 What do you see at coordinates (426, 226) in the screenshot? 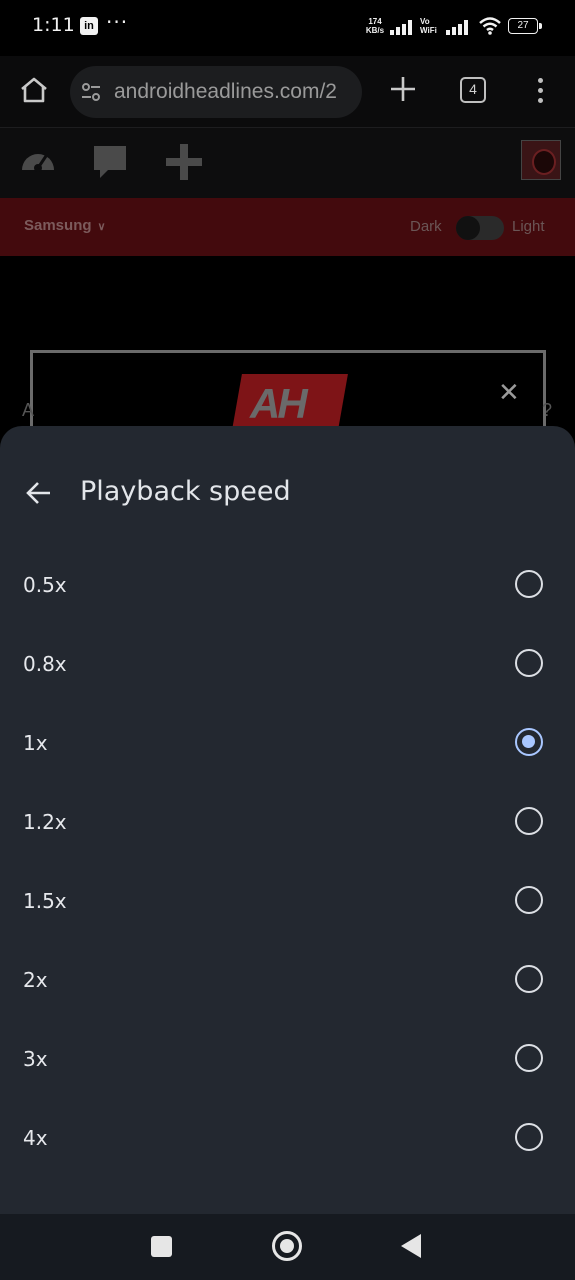
I see `theme-dark-label: Dark` at bounding box center [426, 226].